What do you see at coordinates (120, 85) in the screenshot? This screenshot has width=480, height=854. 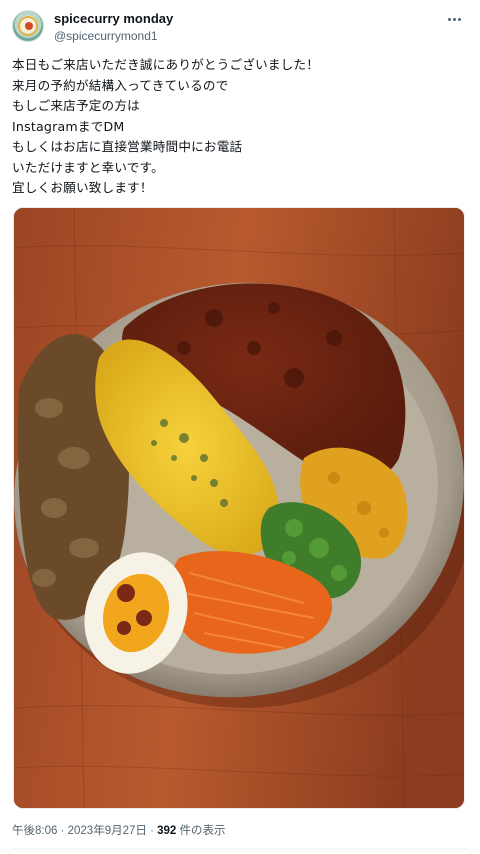 I see `tweet-text-line: 来月の予約が結構入ってきているので` at bounding box center [120, 85].